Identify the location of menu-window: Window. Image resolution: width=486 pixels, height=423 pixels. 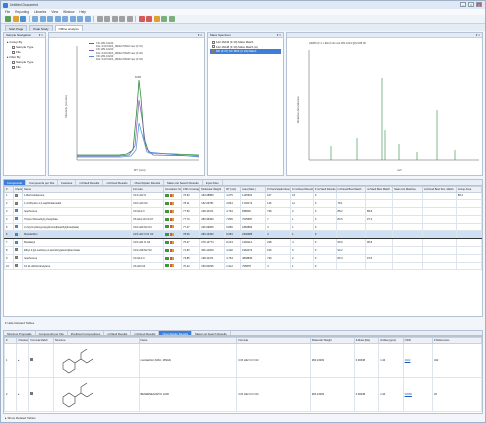
(68, 12).